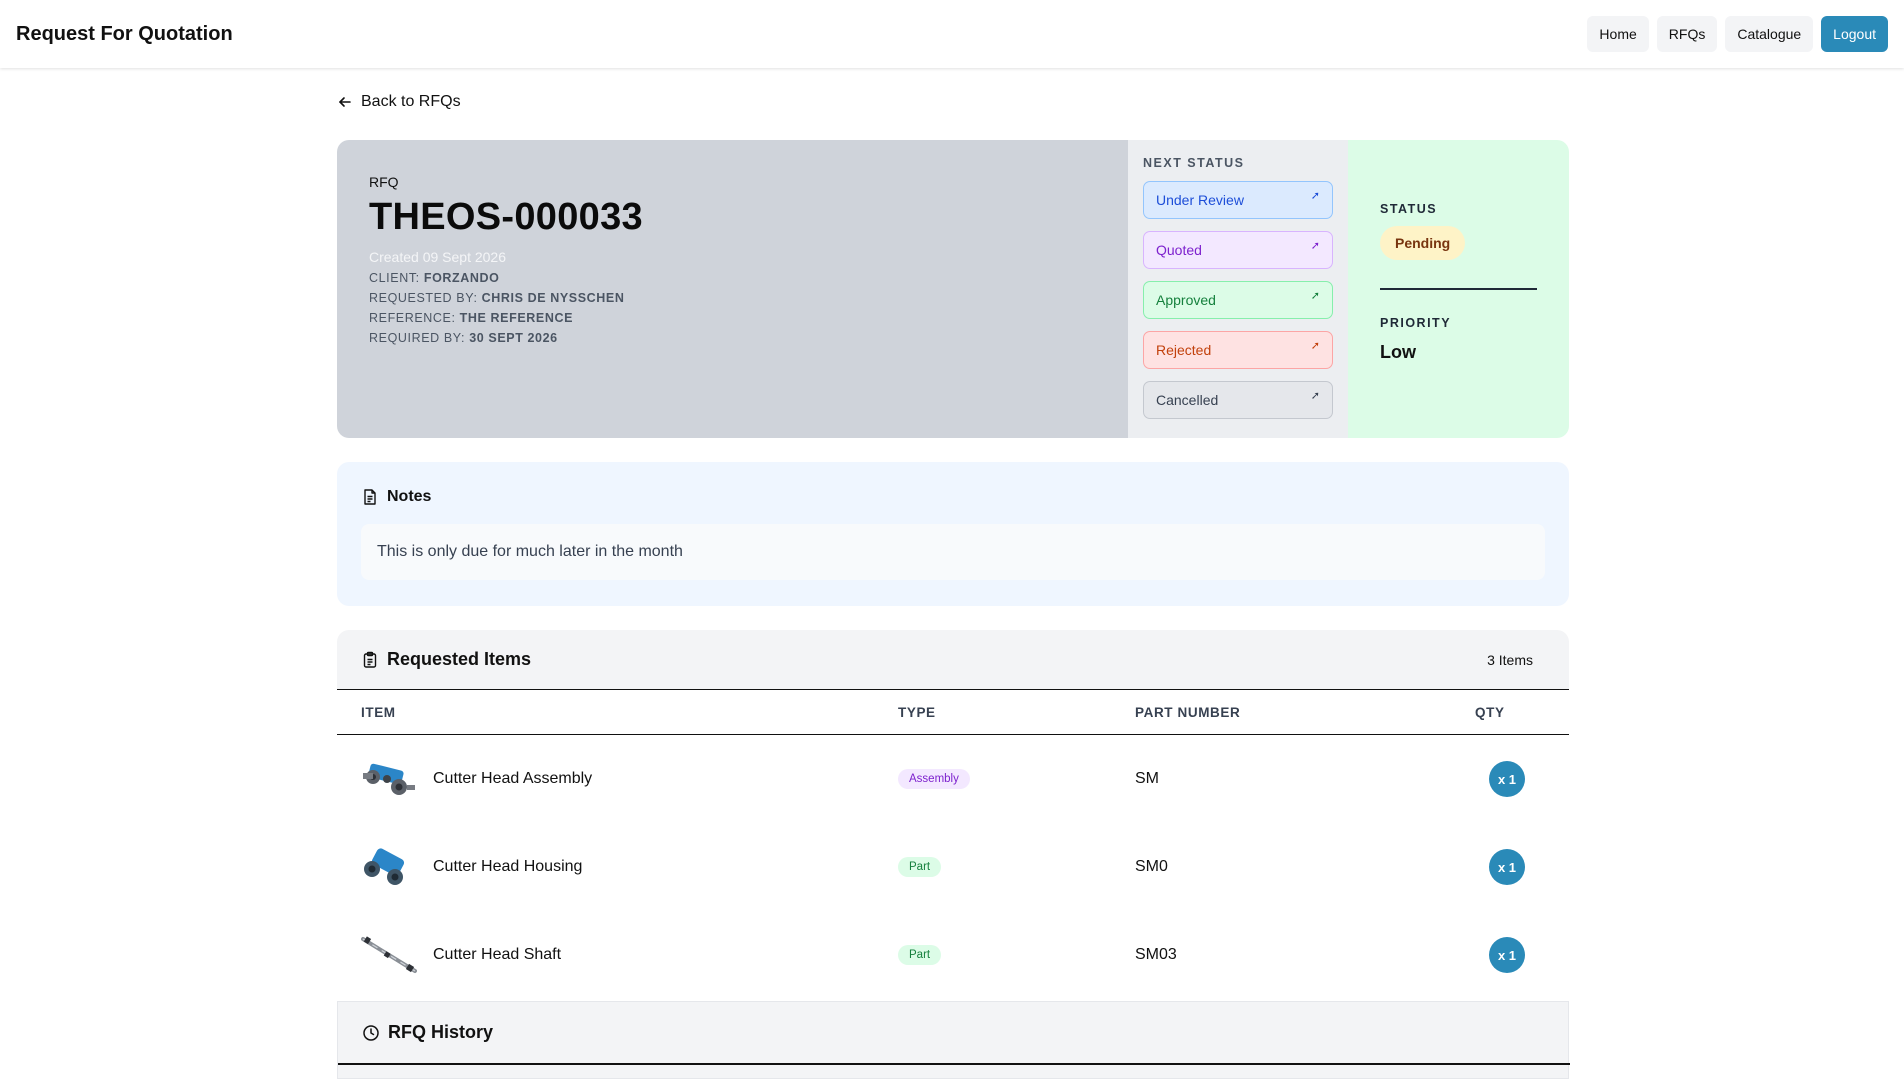 The width and height of the screenshot is (1904, 1079). Describe the element at coordinates (732, 318) in the screenshot. I see `rfq-reference: REFERENCE: THE REFERENCE` at that location.